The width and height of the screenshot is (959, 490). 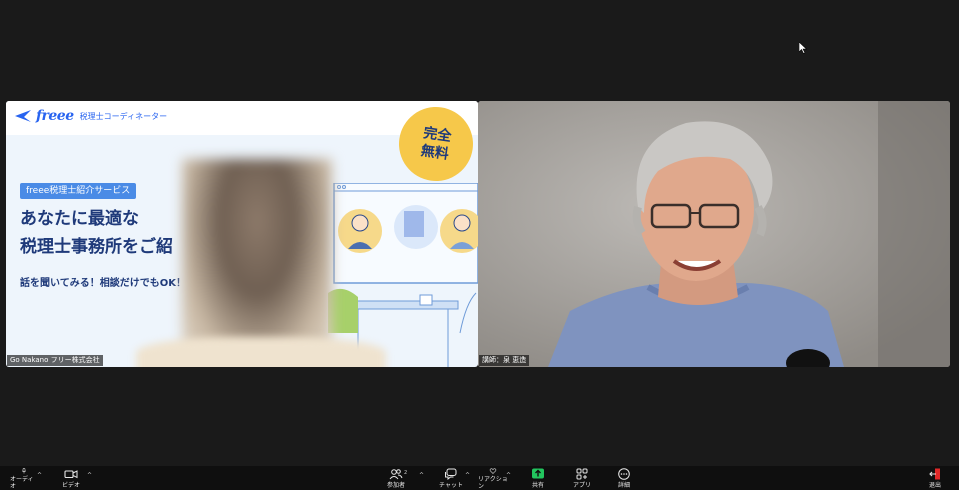 What do you see at coordinates (23, 116) in the screenshot?
I see `freee-bird-icon` at bounding box center [23, 116].